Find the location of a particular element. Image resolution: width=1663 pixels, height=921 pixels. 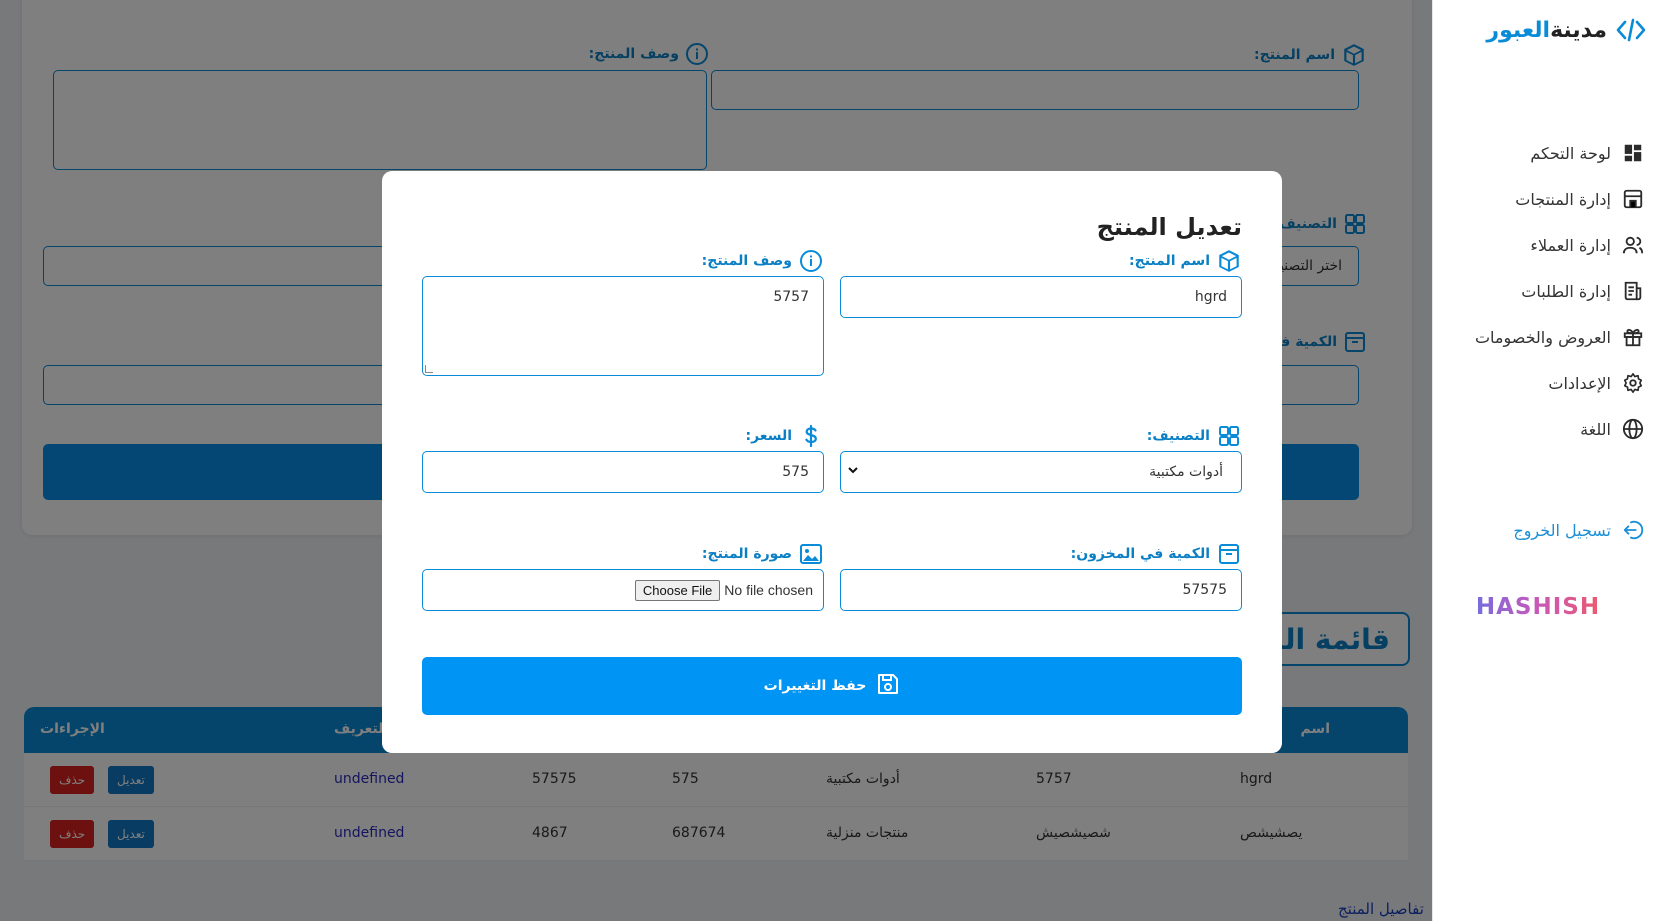

image-field: صورة المنتج: No file chosen Choose File is located at coordinates (623, 575).